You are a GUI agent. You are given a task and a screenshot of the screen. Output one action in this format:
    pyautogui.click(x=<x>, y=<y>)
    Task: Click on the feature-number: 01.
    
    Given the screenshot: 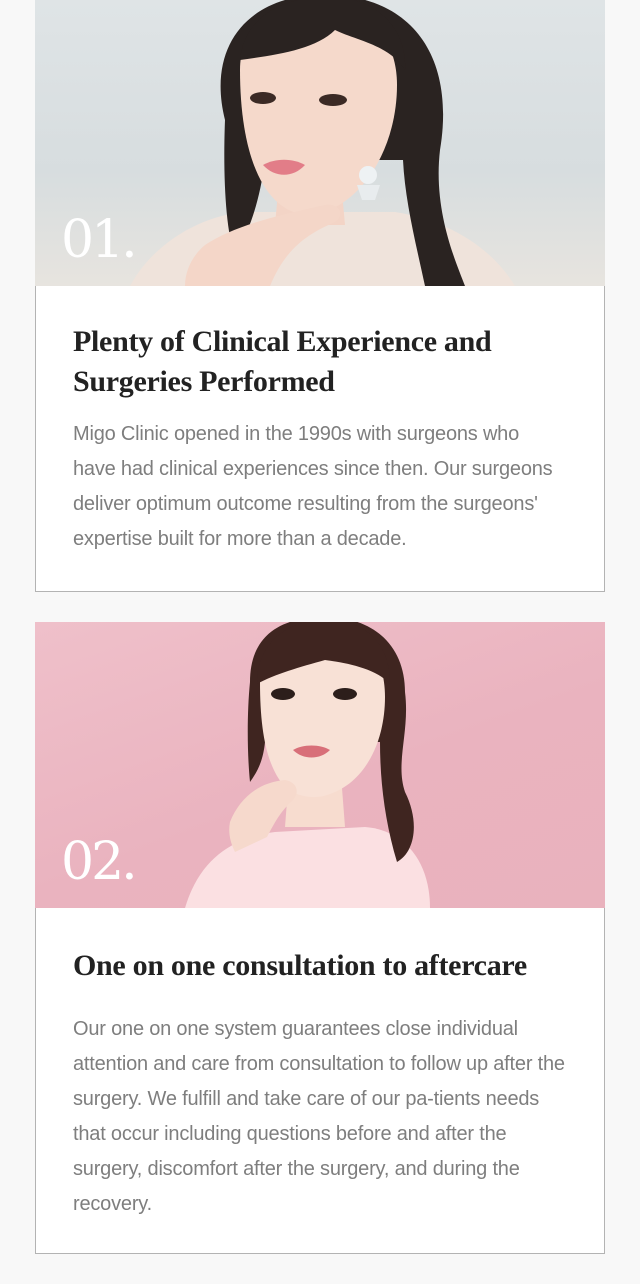 What is the action you would take?
    pyautogui.click(x=99, y=240)
    